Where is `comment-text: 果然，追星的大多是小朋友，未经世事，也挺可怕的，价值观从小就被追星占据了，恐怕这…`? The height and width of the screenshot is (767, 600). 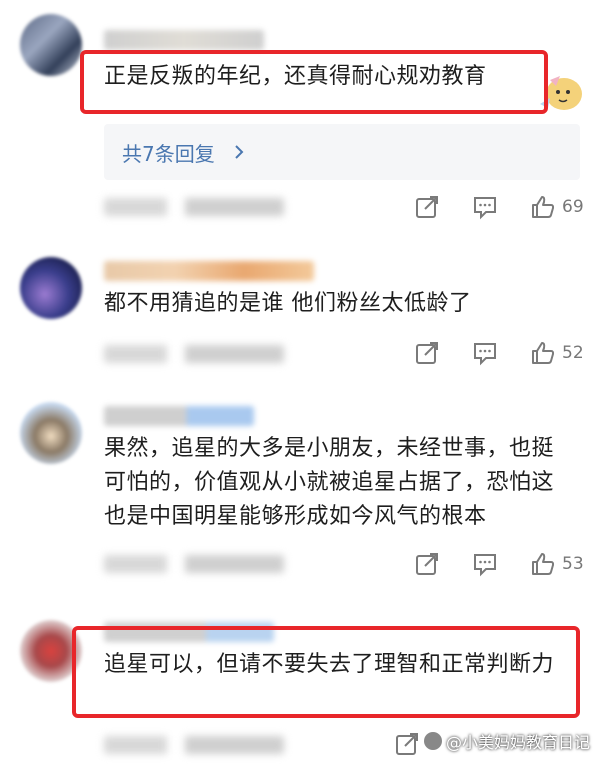 comment-text: 果然，追星的大多是小朋友，未经世事，也挺可怕的，价值观从小就被追星占据了，恐怕这… is located at coordinates (329, 482).